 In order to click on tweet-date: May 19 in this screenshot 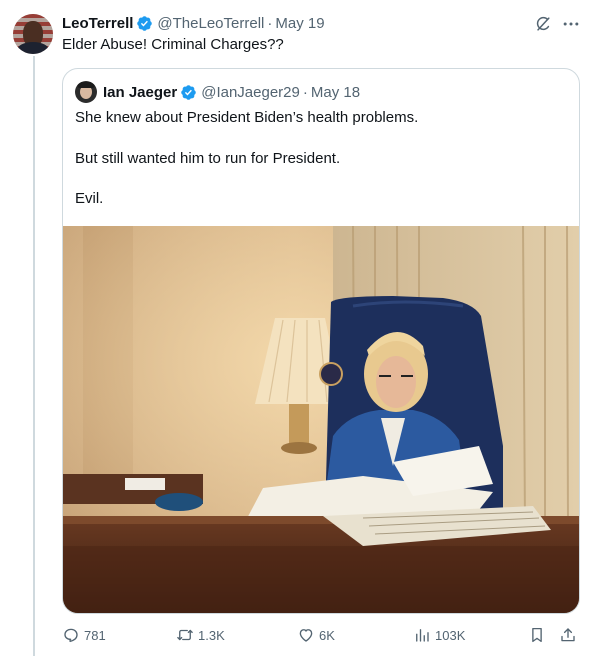, I will do `click(299, 23)`.